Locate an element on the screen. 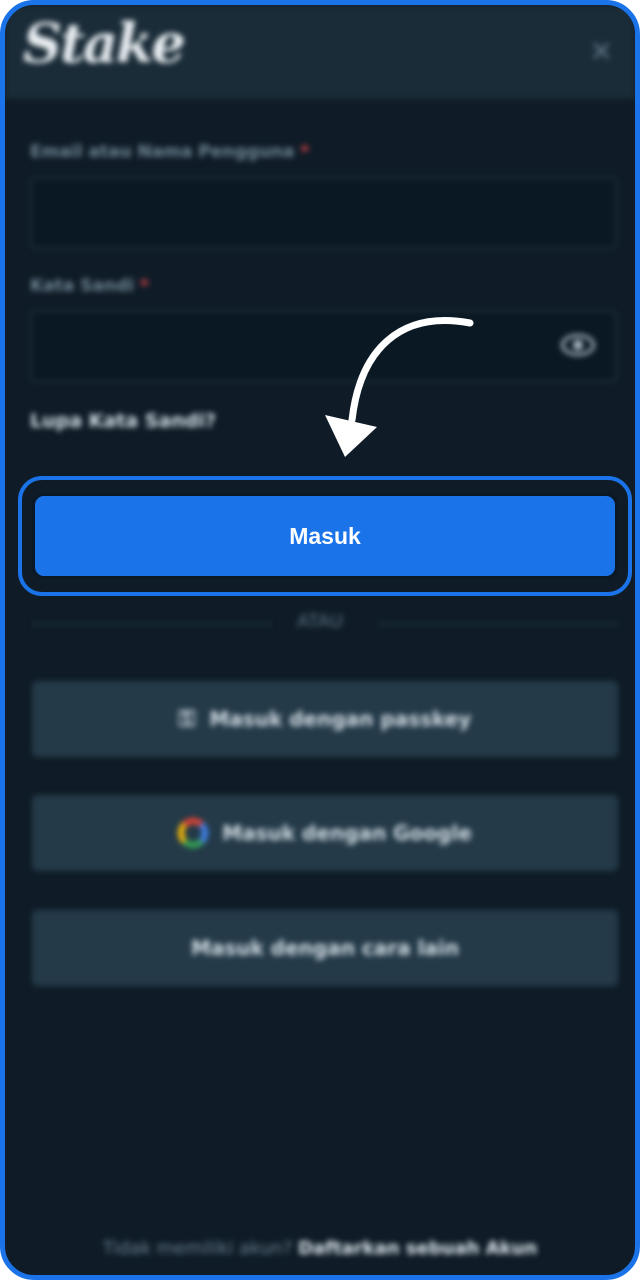  other-button-label: Masuk dengan cara lain is located at coordinates (325, 948).